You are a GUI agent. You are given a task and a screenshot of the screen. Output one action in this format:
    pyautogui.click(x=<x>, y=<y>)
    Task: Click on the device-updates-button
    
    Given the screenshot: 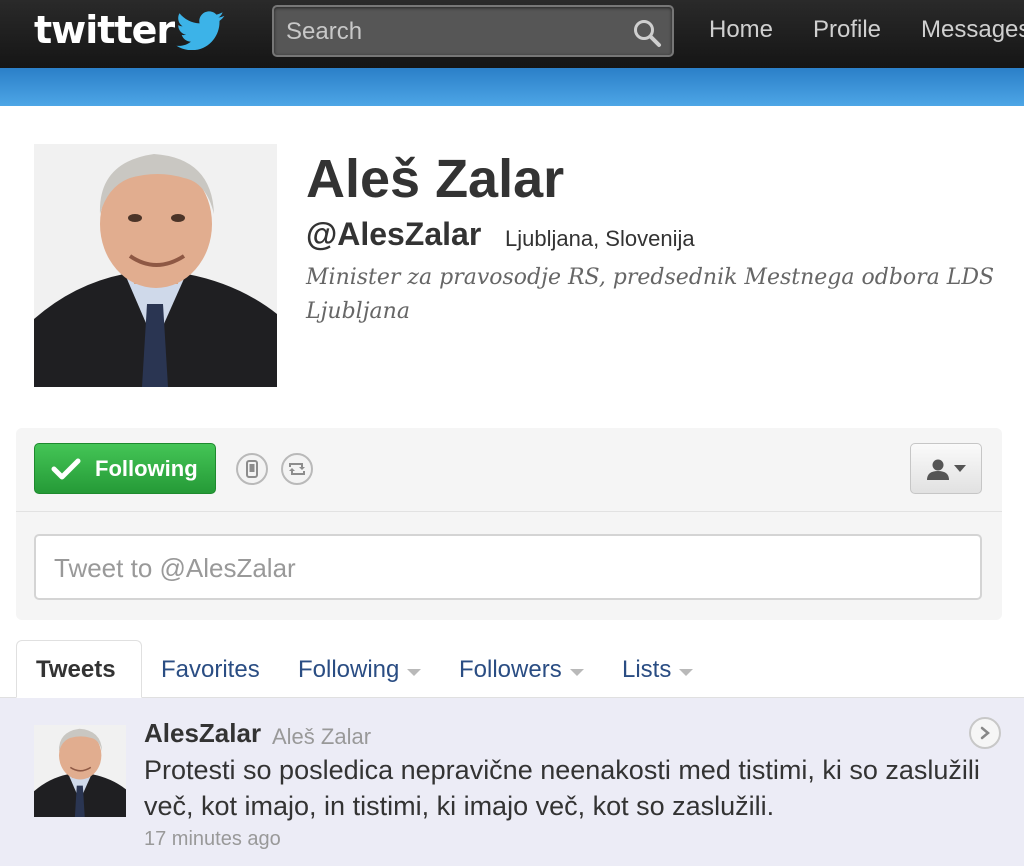 What is the action you would take?
    pyautogui.click(x=252, y=469)
    